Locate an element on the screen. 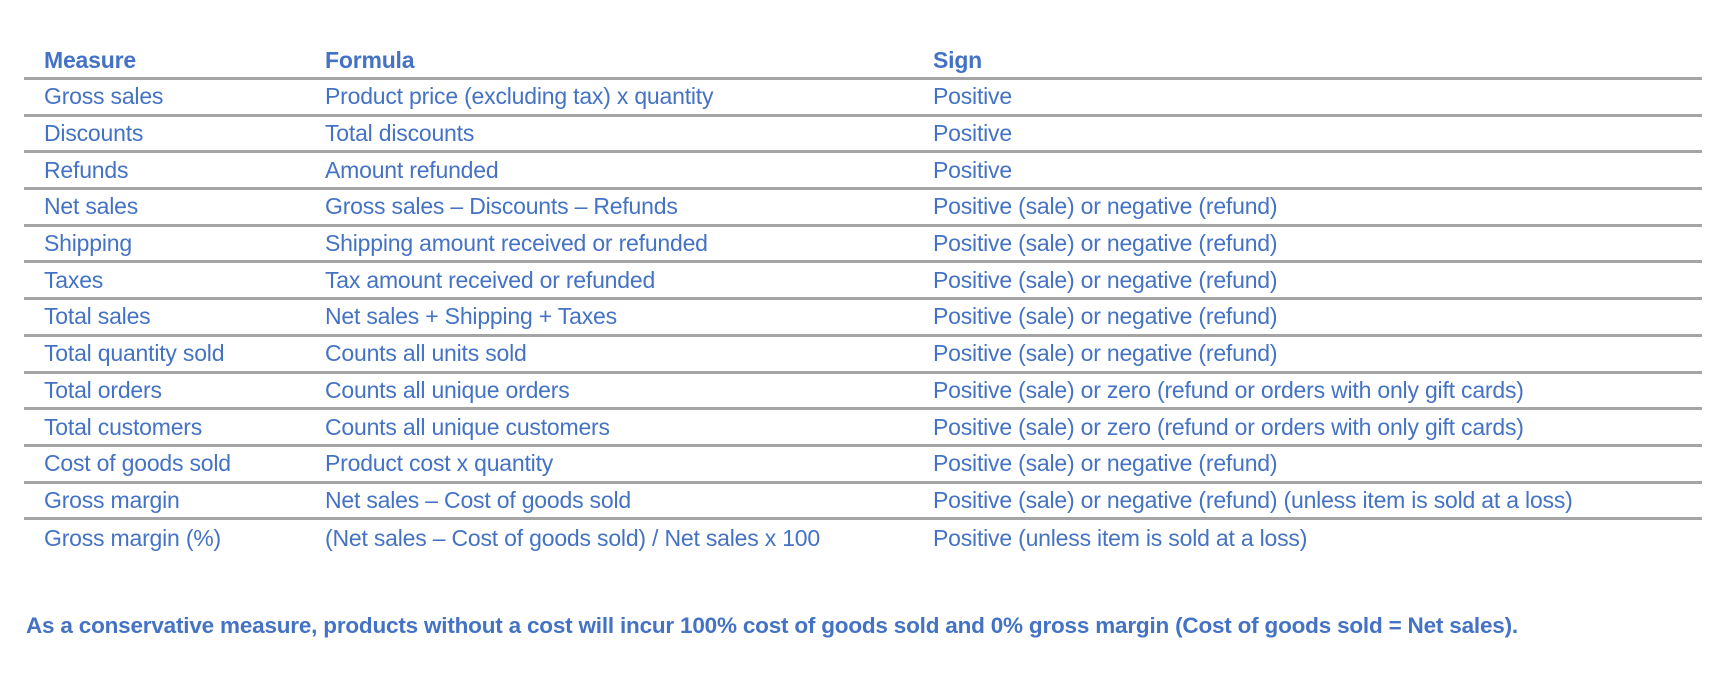  measure-cell: Total customers is located at coordinates (123, 426).